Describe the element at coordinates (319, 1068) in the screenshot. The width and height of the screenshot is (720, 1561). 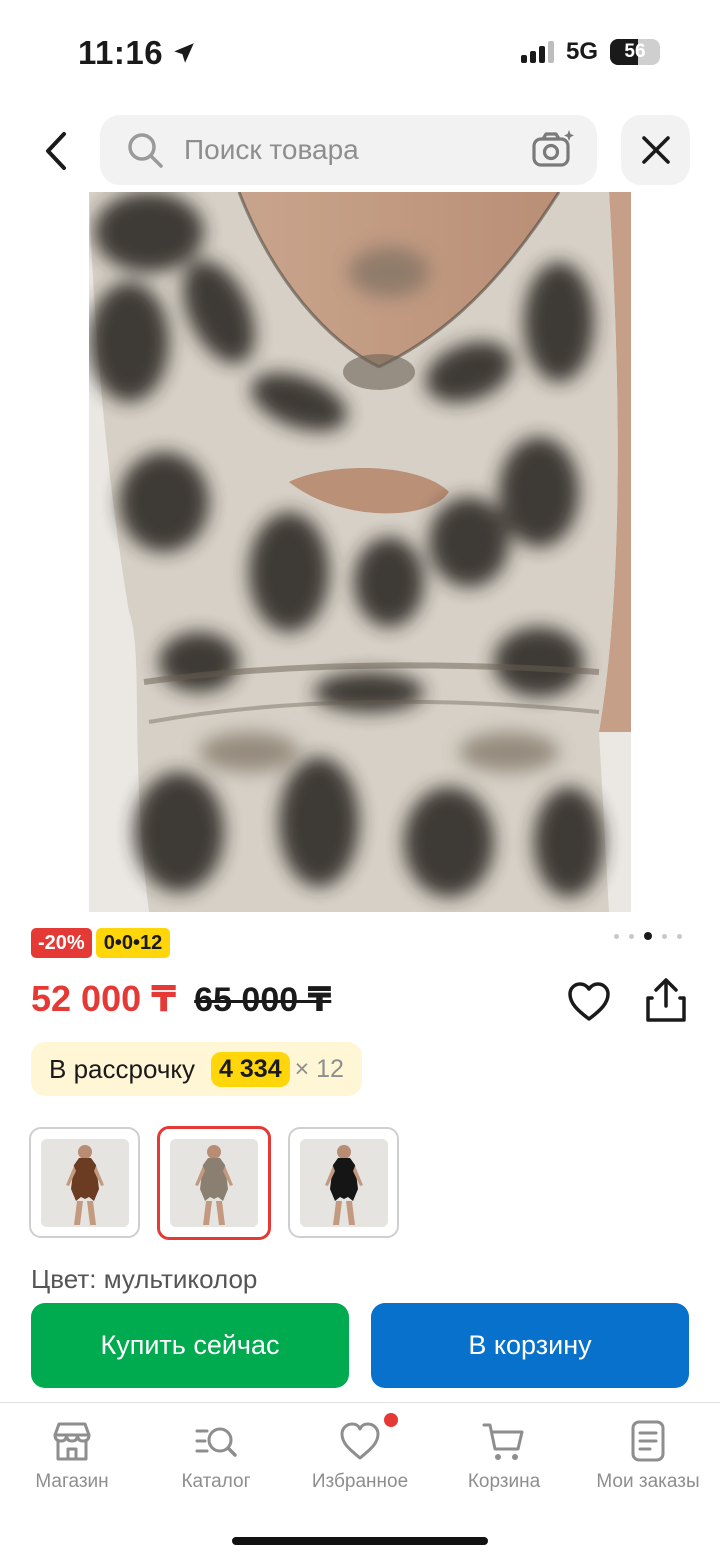
I see `installment-multiplier: × 12` at that location.